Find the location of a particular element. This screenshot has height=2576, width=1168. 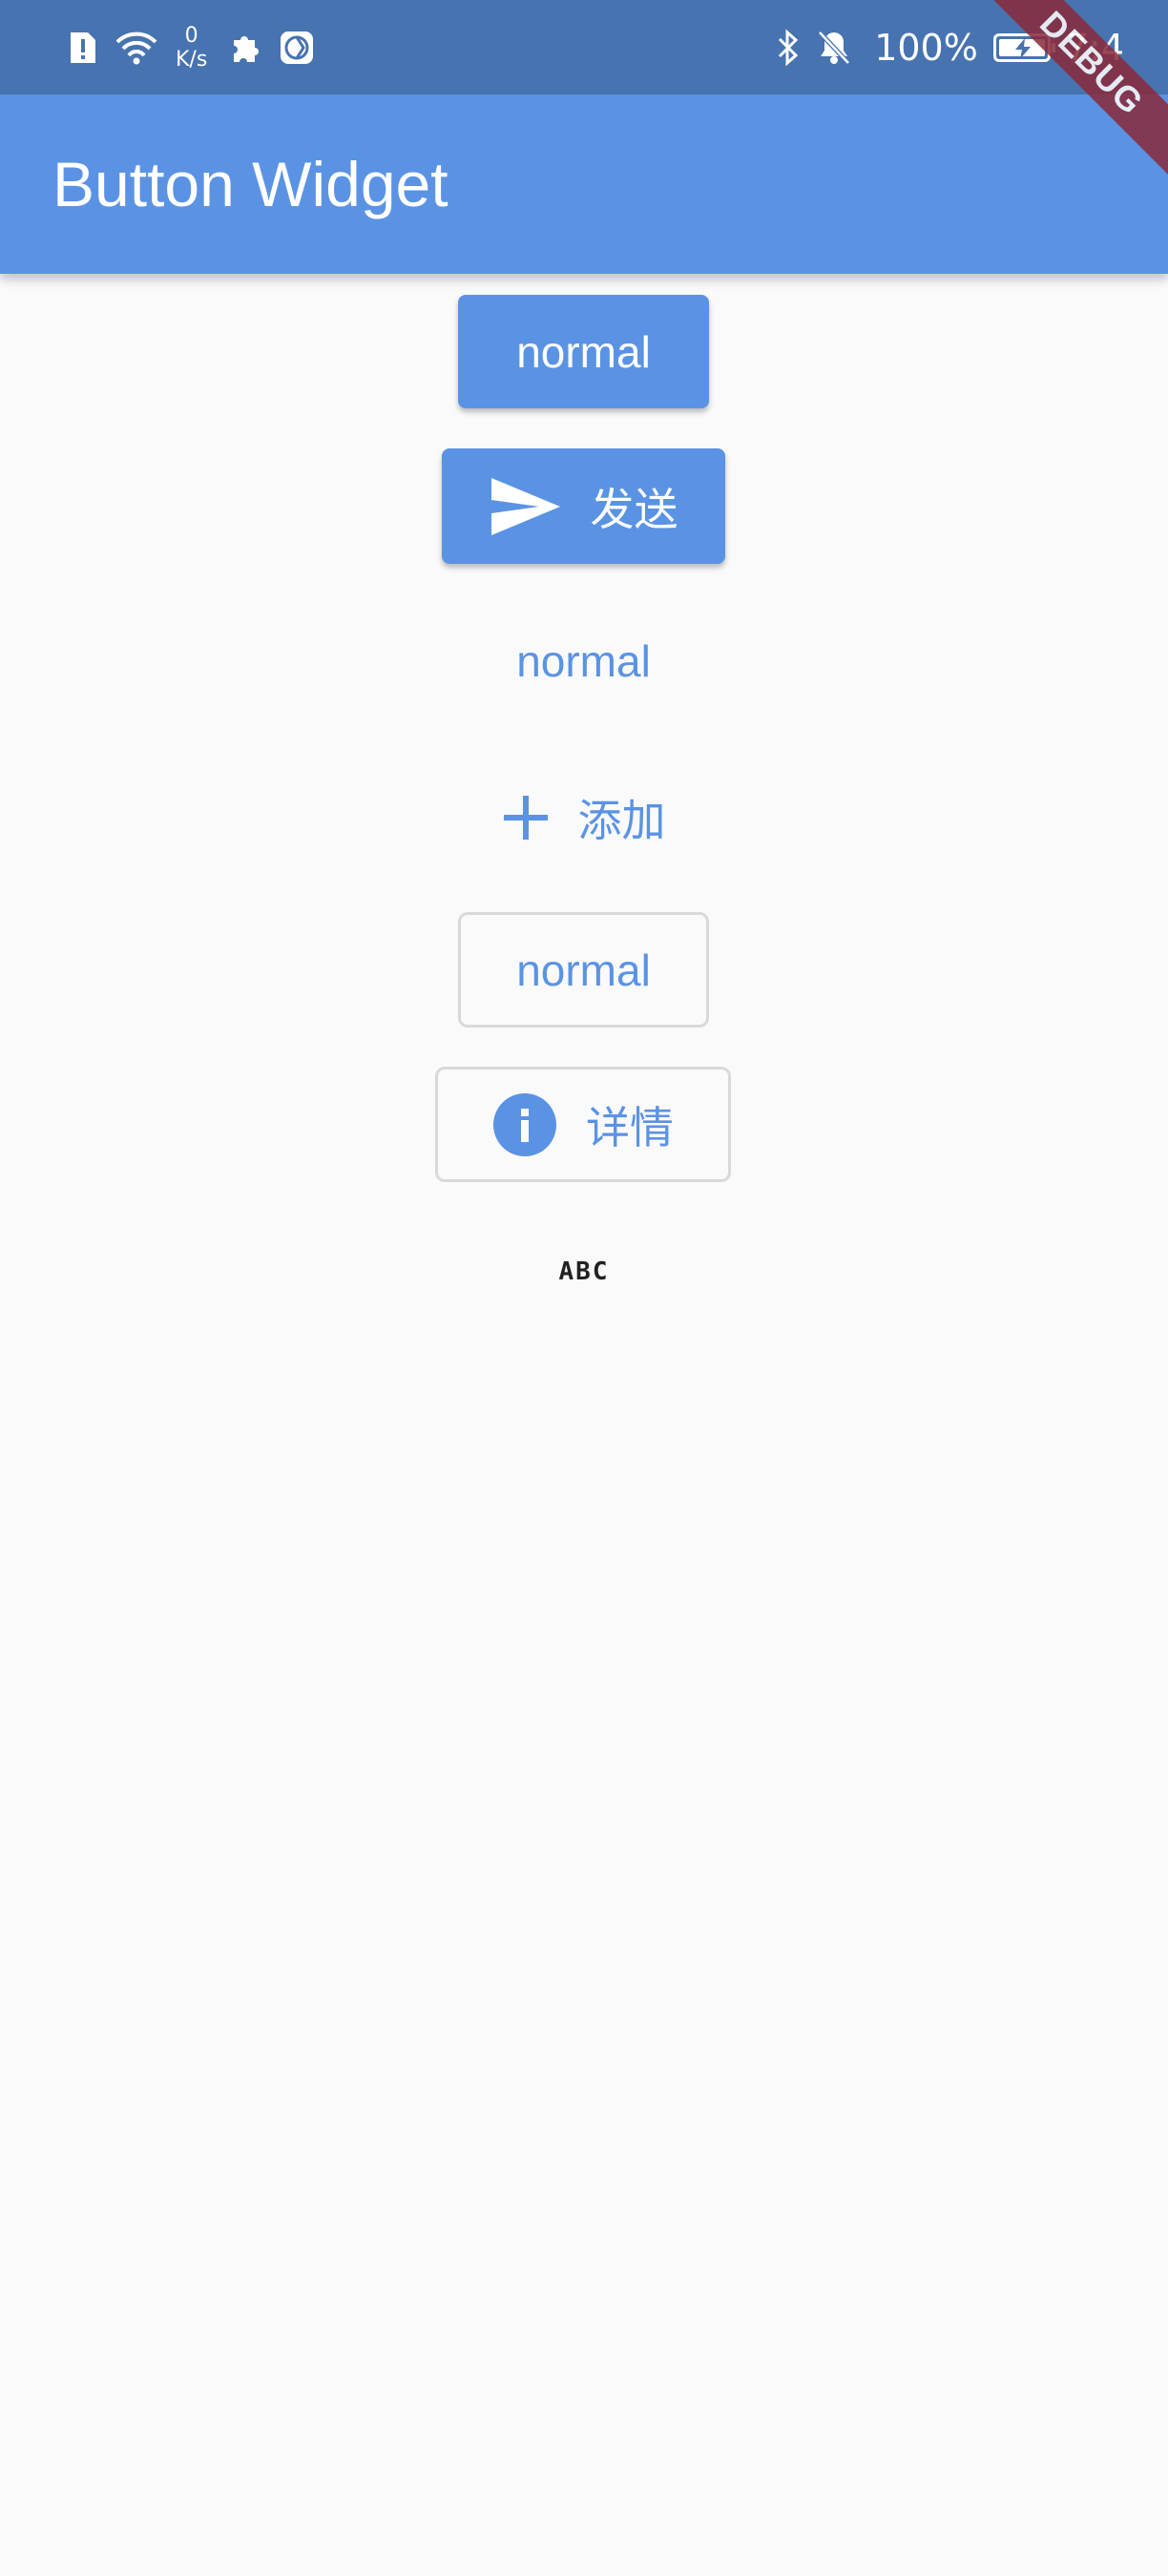

app-bar: Button Widget is located at coordinates (584, 184).